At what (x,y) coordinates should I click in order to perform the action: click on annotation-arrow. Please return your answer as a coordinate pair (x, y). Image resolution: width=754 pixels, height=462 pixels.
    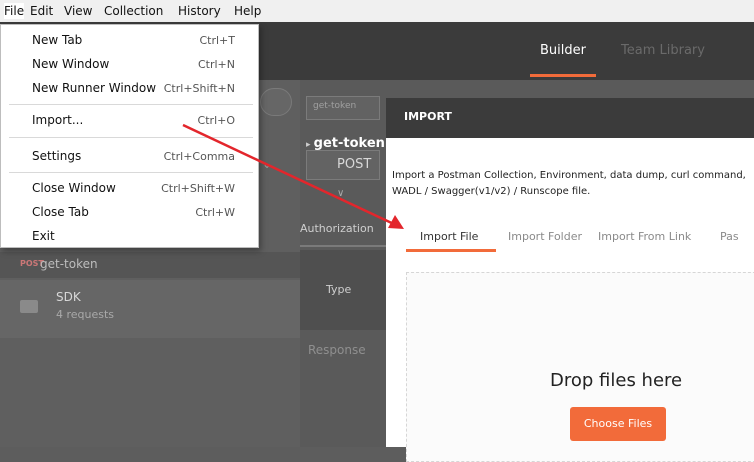
    Looking at the image, I should click on (293, 176).